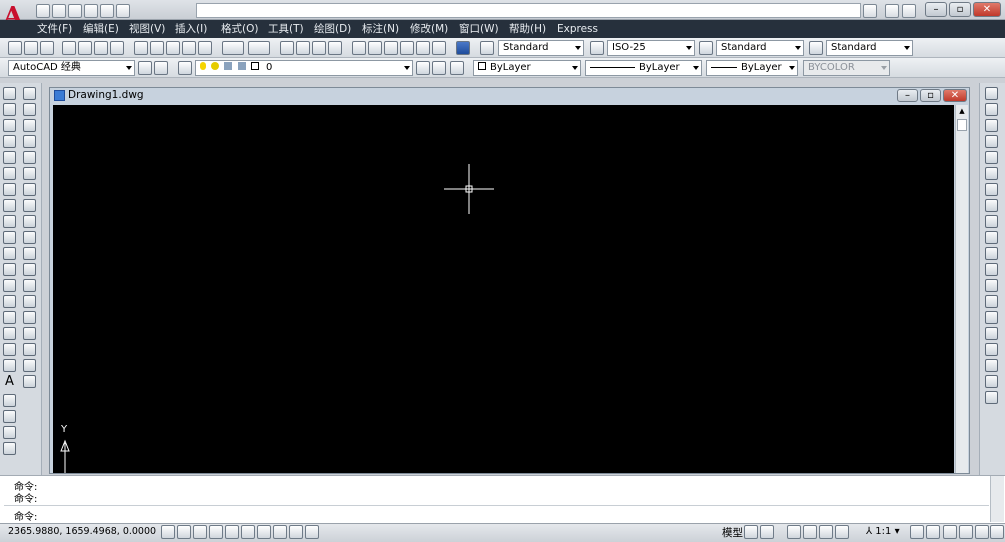 Image resolution: width=1005 pixels, height=542 pixels. What do you see at coordinates (29, 109) in the screenshot?
I see `copy-object-icon` at bounding box center [29, 109].